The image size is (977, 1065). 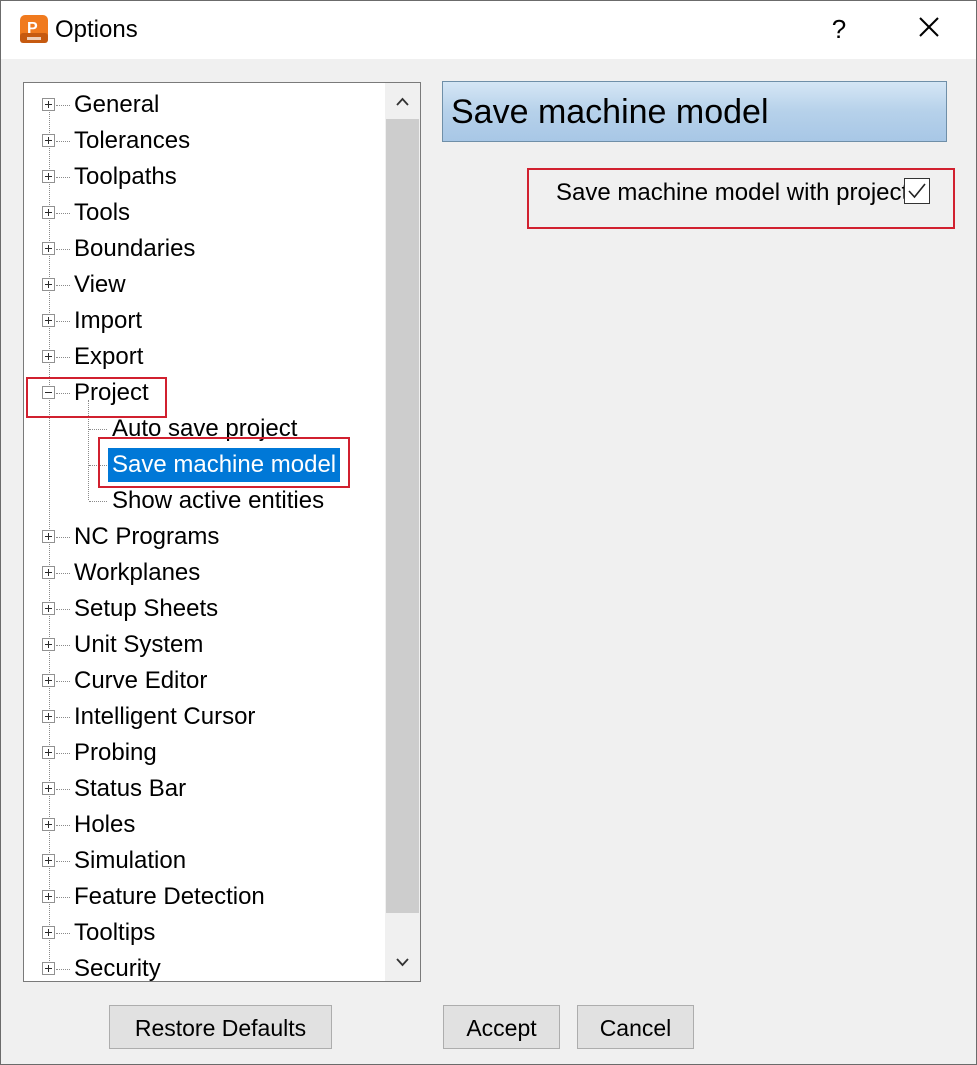 What do you see at coordinates (108, 320) in the screenshot?
I see `tree-item-label: Import` at bounding box center [108, 320].